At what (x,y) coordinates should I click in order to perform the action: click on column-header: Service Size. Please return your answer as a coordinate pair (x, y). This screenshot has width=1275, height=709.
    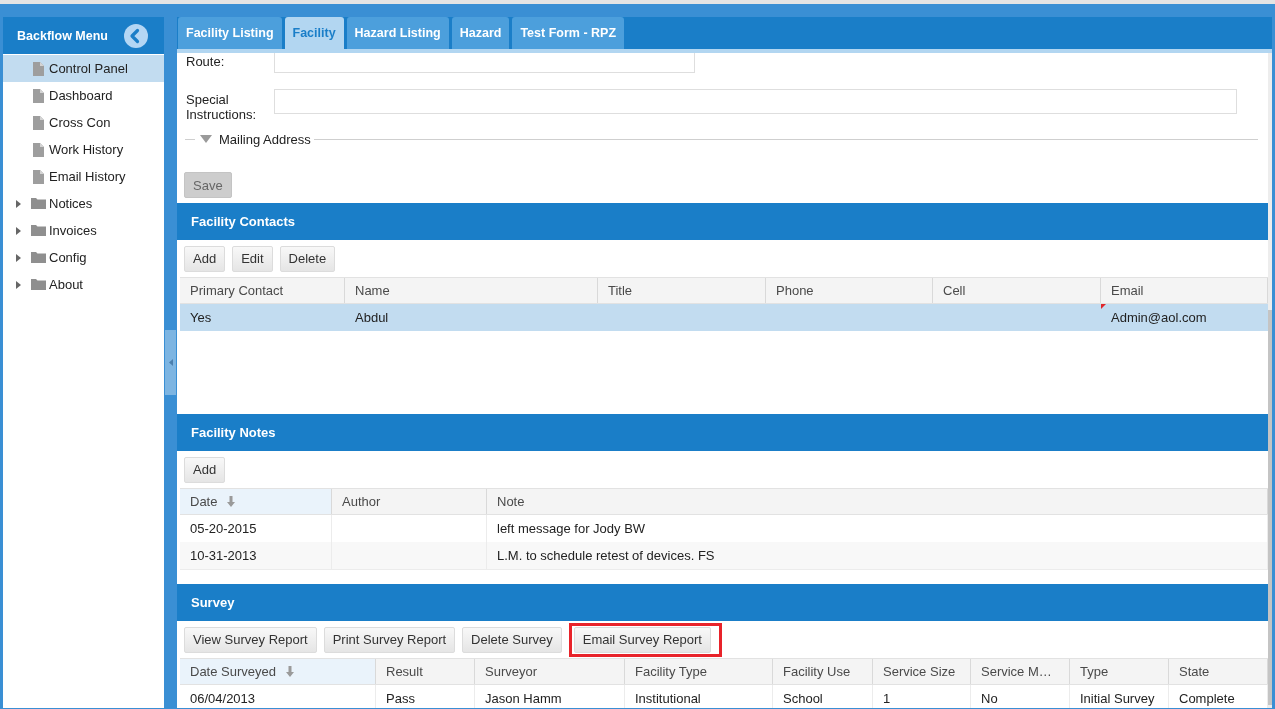
    Looking at the image, I should click on (922, 671).